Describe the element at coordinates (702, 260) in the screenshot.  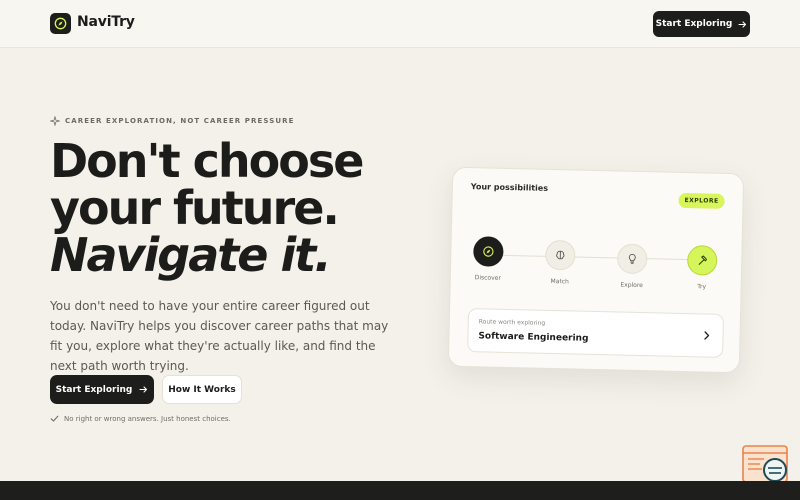
I see `hammer-icon` at that location.